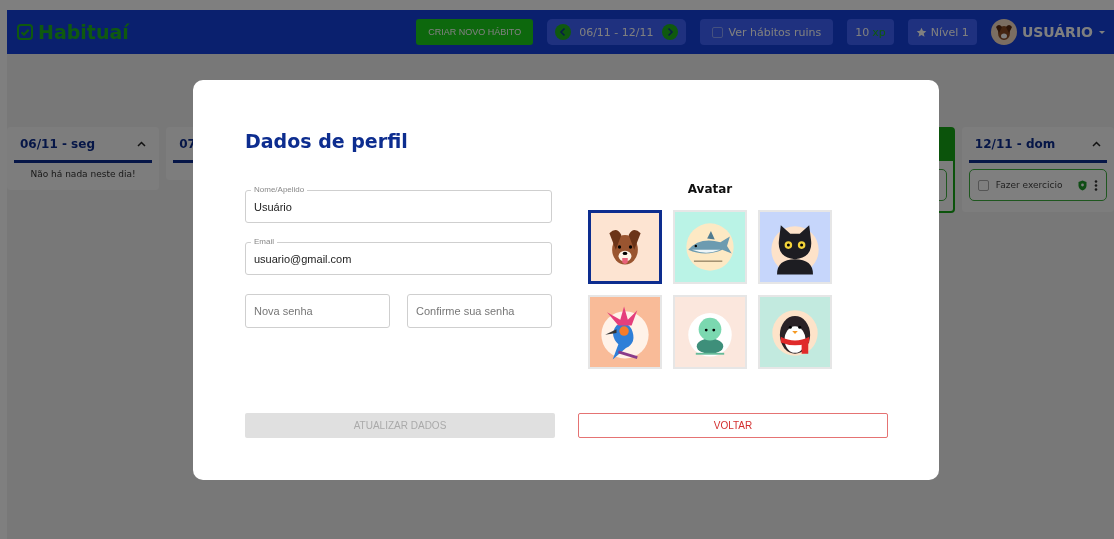  Describe the element at coordinates (264, 241) in the screenshot. I see `field-label: Email` at that location.